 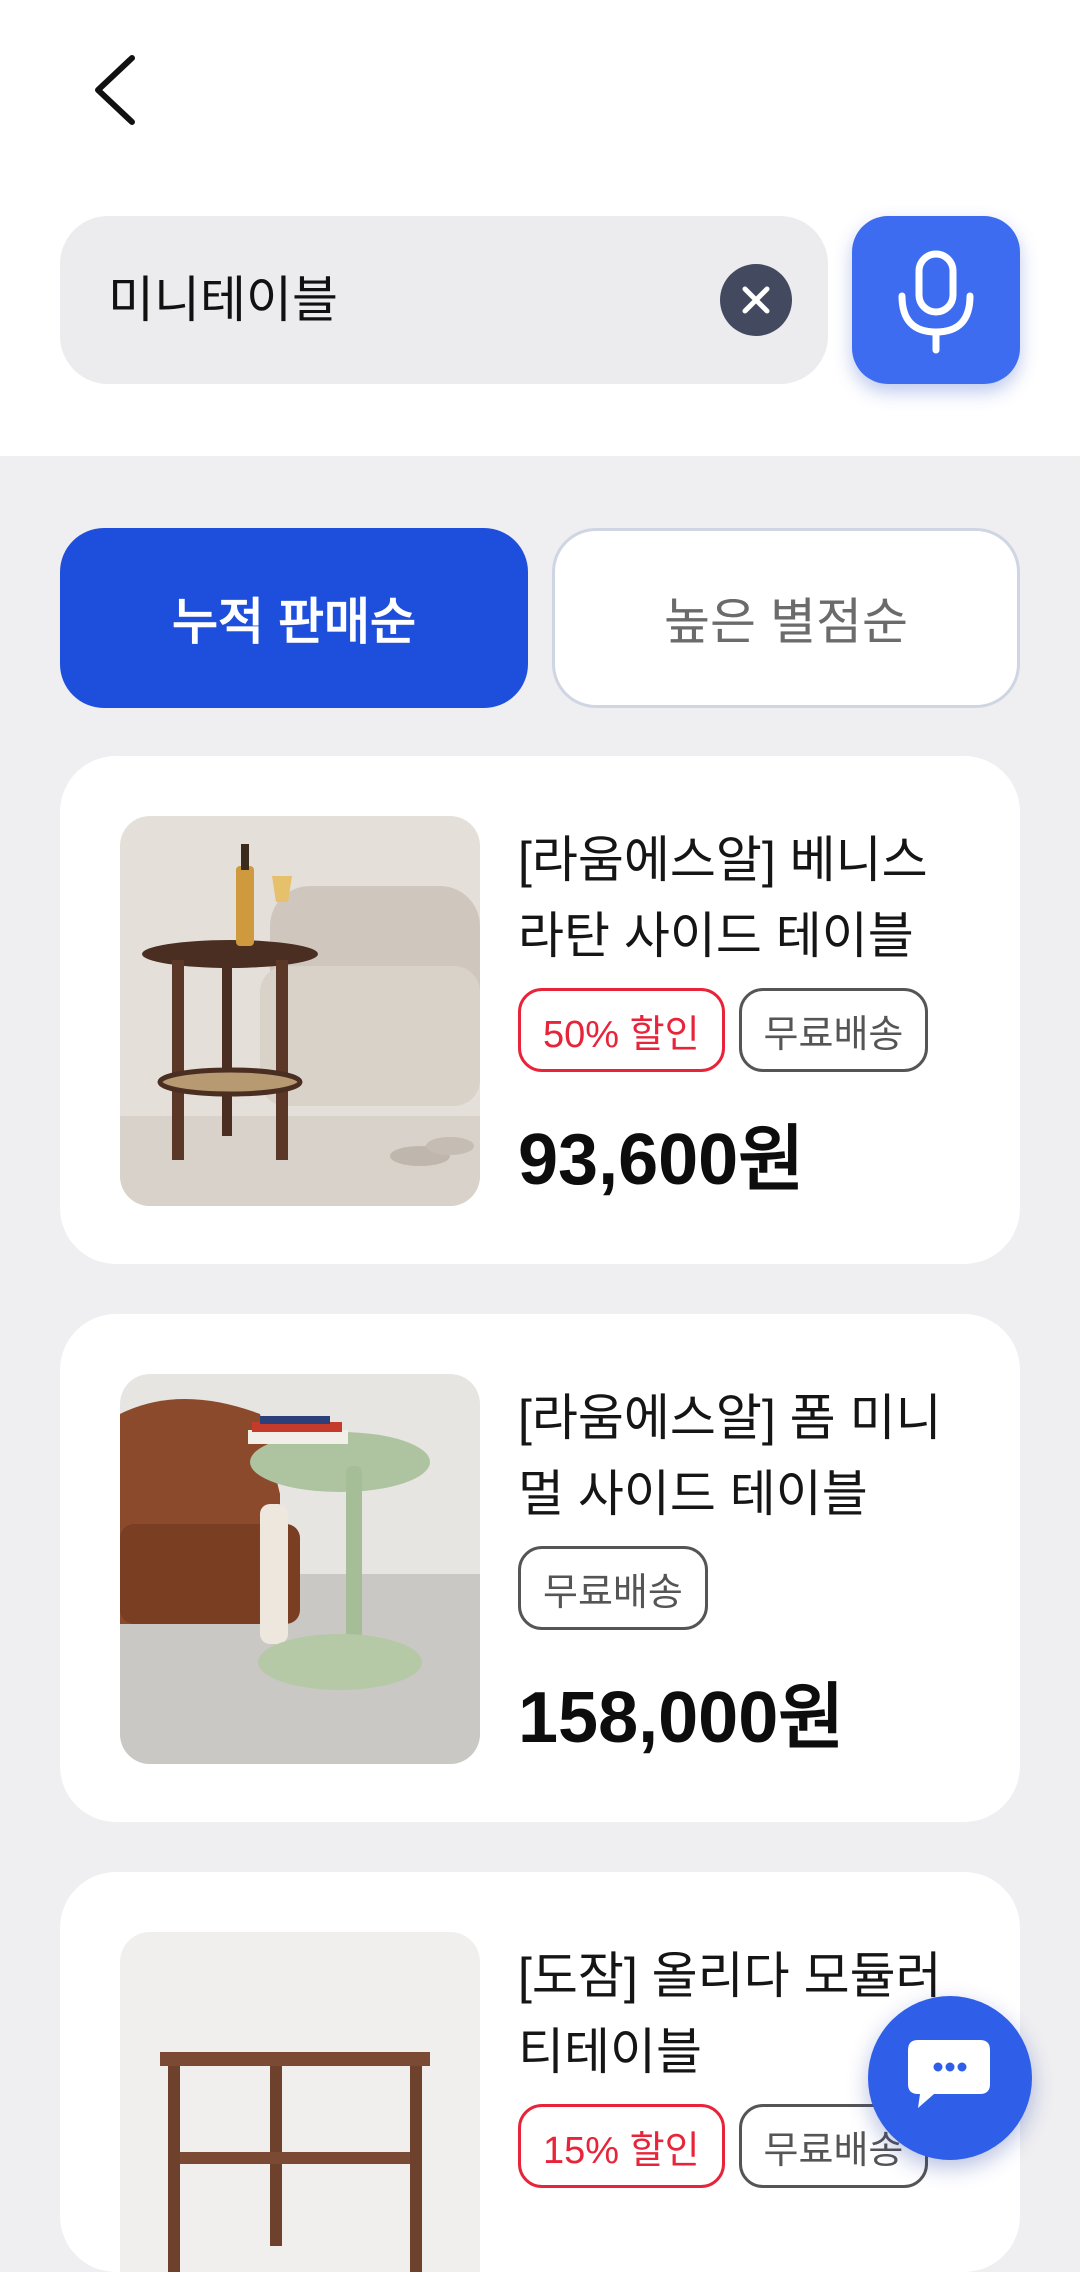 I want to click on back-arrow-icon, so click(x=115, y=90).